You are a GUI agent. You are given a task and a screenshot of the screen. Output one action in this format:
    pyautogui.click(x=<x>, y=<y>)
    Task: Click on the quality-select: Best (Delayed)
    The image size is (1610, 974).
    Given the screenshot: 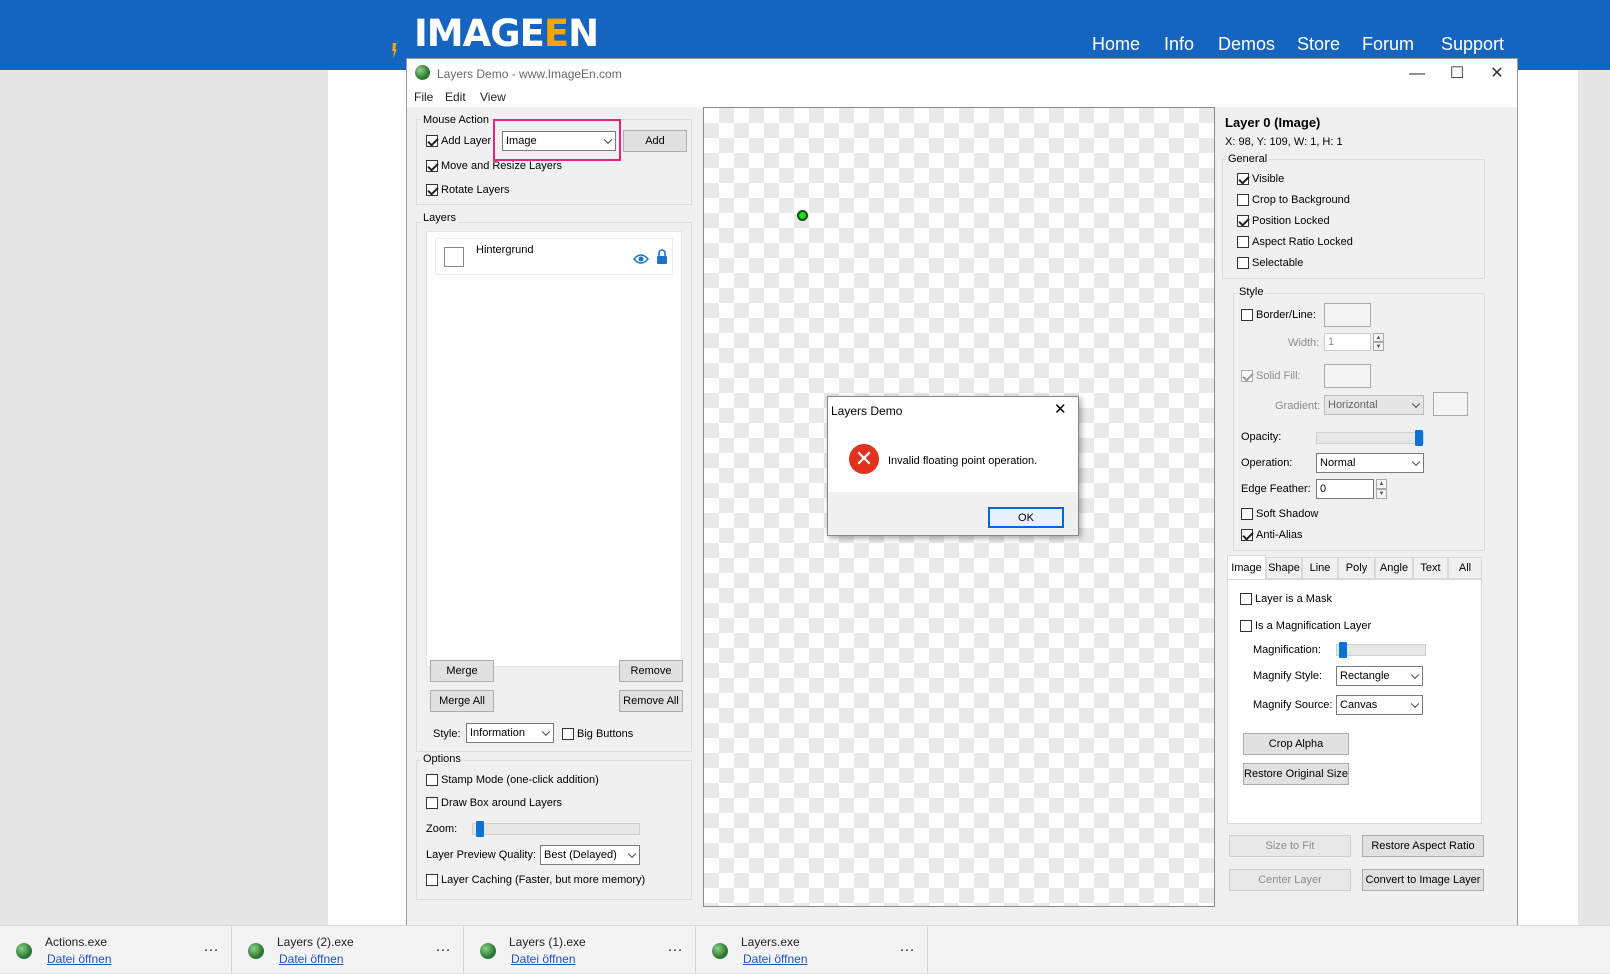 What is the action you would take?
    pyautogui.click(x=590, y=855)
    